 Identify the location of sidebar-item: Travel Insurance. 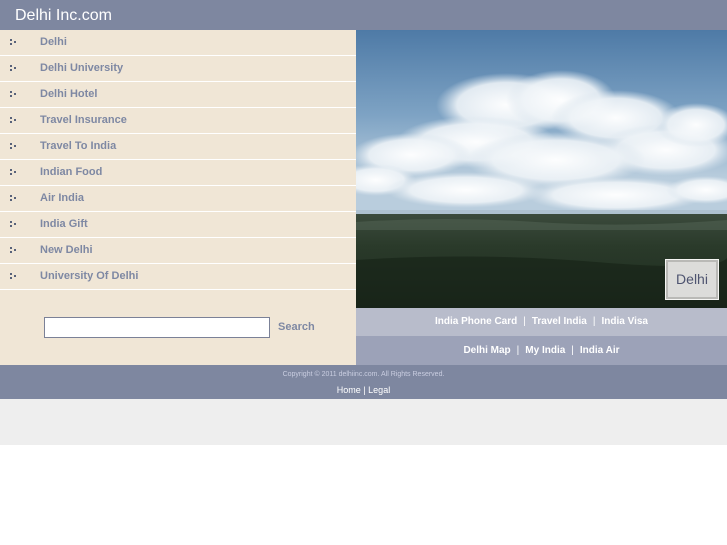
(178, 121).